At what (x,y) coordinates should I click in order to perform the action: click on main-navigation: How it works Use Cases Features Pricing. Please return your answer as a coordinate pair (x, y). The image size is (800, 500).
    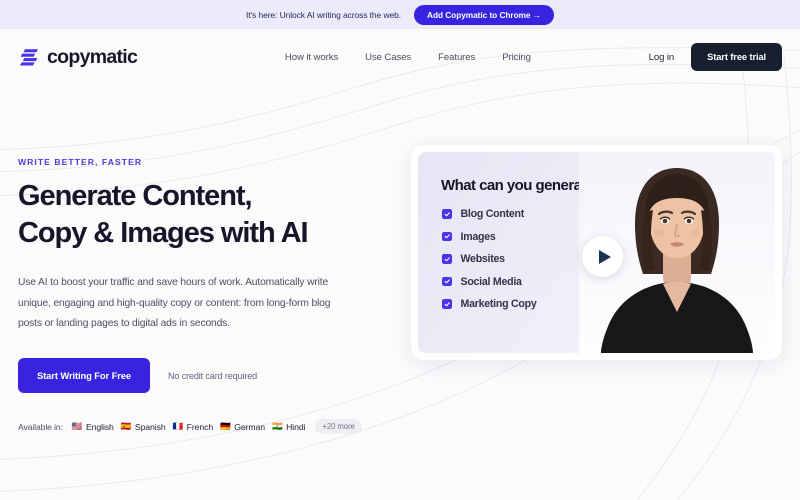
    Looking at the image, I should click on (407, 57).